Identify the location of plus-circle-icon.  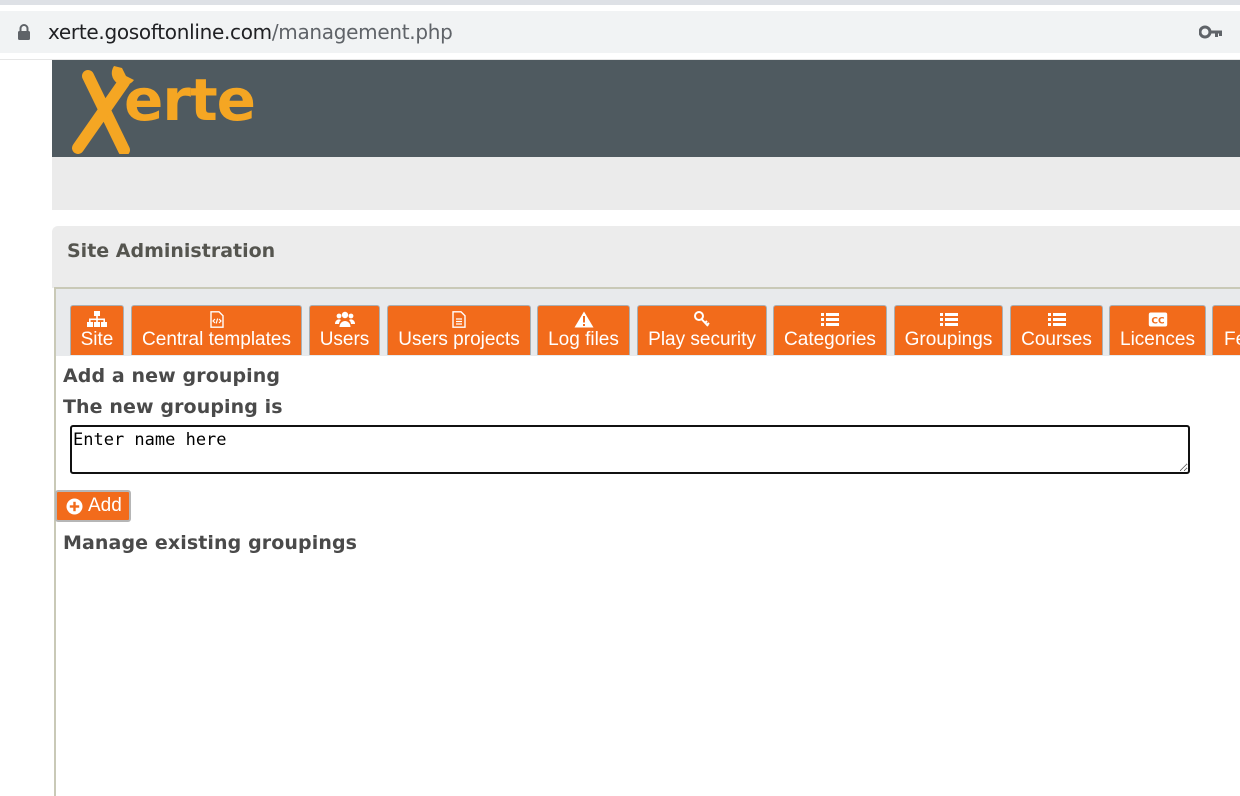
(74, 506).